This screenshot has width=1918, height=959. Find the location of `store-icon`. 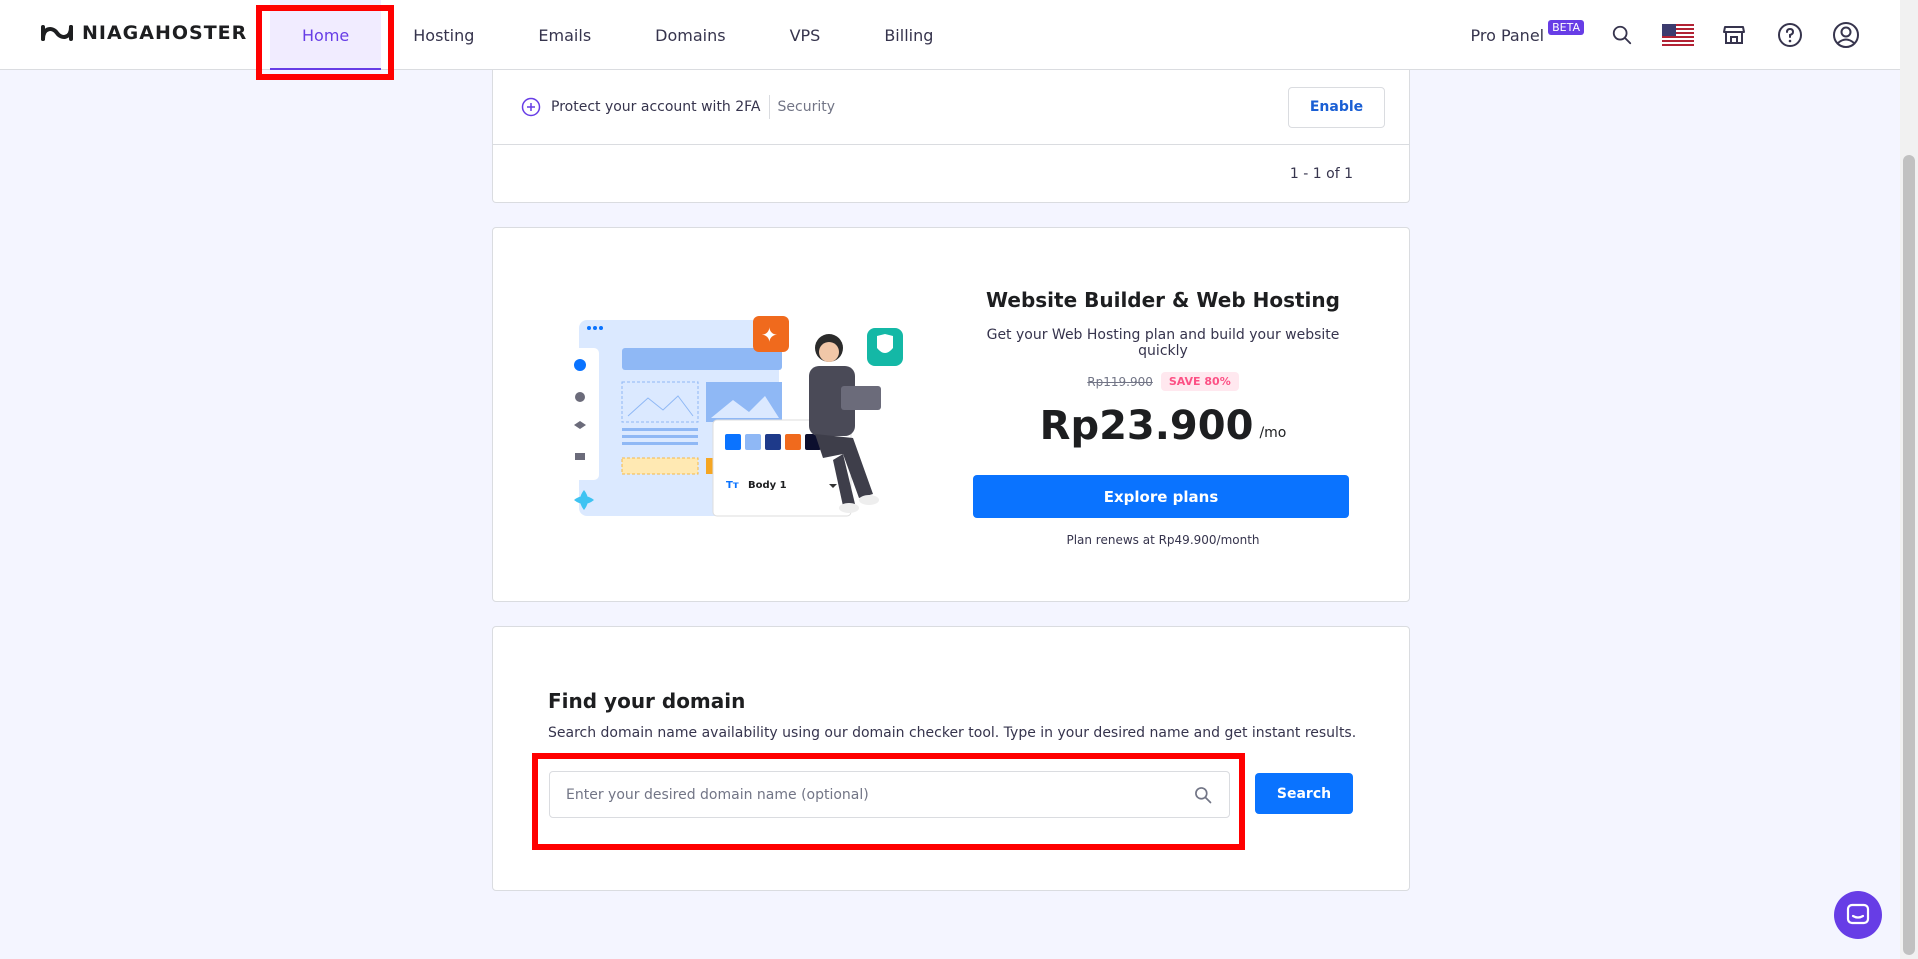

store-icon is located at coordinates (1734, 35).